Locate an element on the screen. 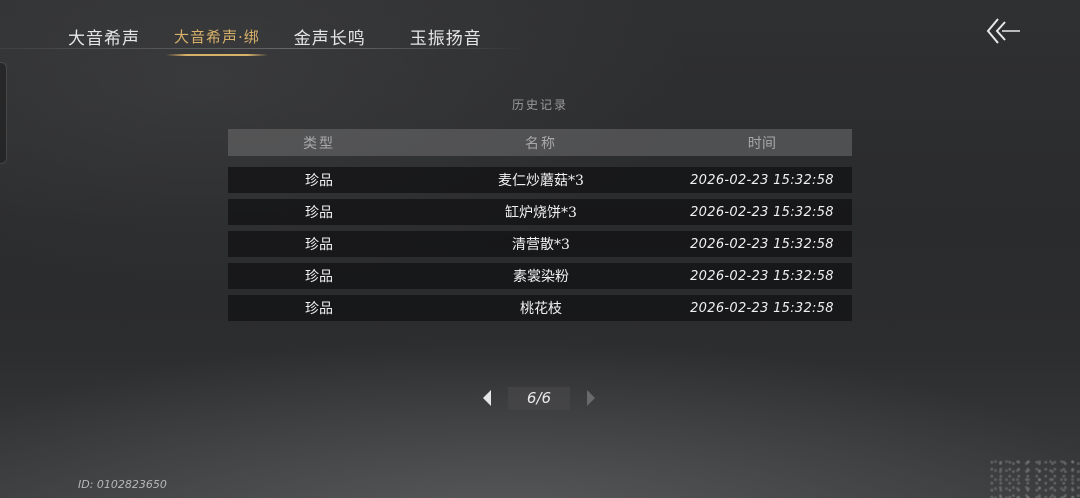 The width and height of the screenshot is (1080, 498). column-header-type: 类型 is located at coordinates (319, 143).